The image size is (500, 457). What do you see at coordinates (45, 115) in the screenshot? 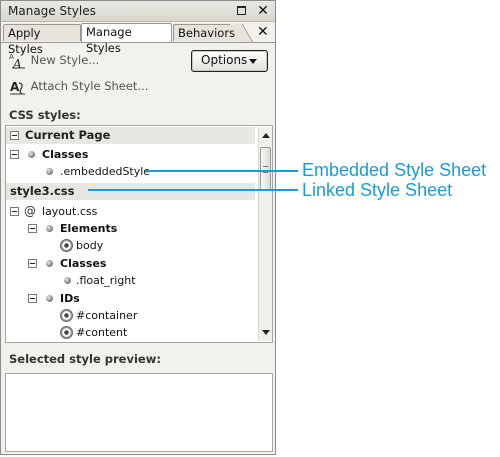
I see `css-styles-label: CSS styles:` at bounding box center [45, 115].